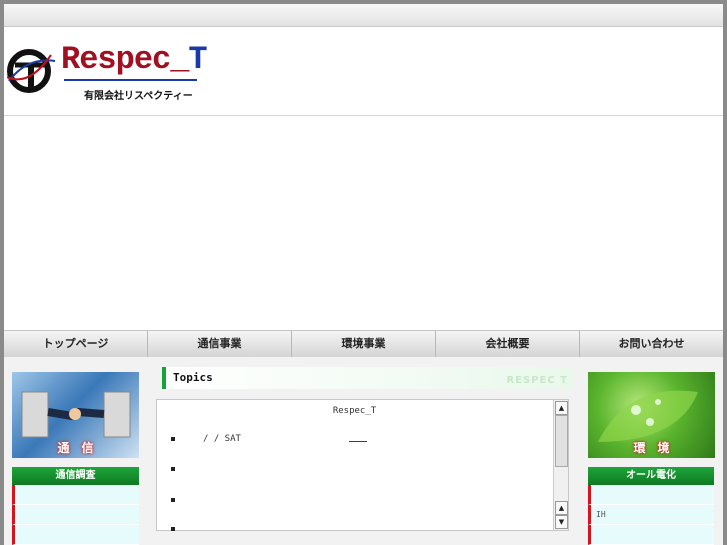  I want to click on top-bar, so click(363, 15).